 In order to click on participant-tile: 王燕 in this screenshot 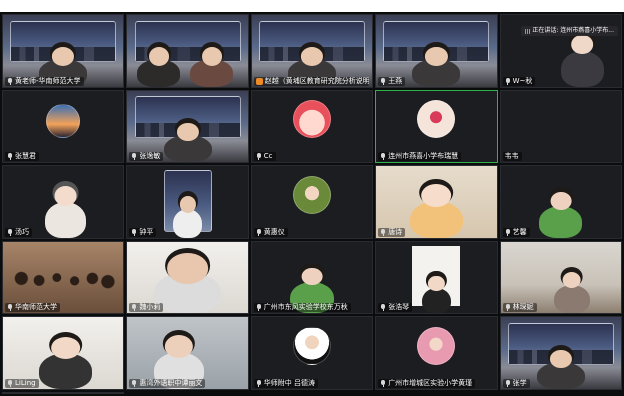, I will do `click(436, 51)`.